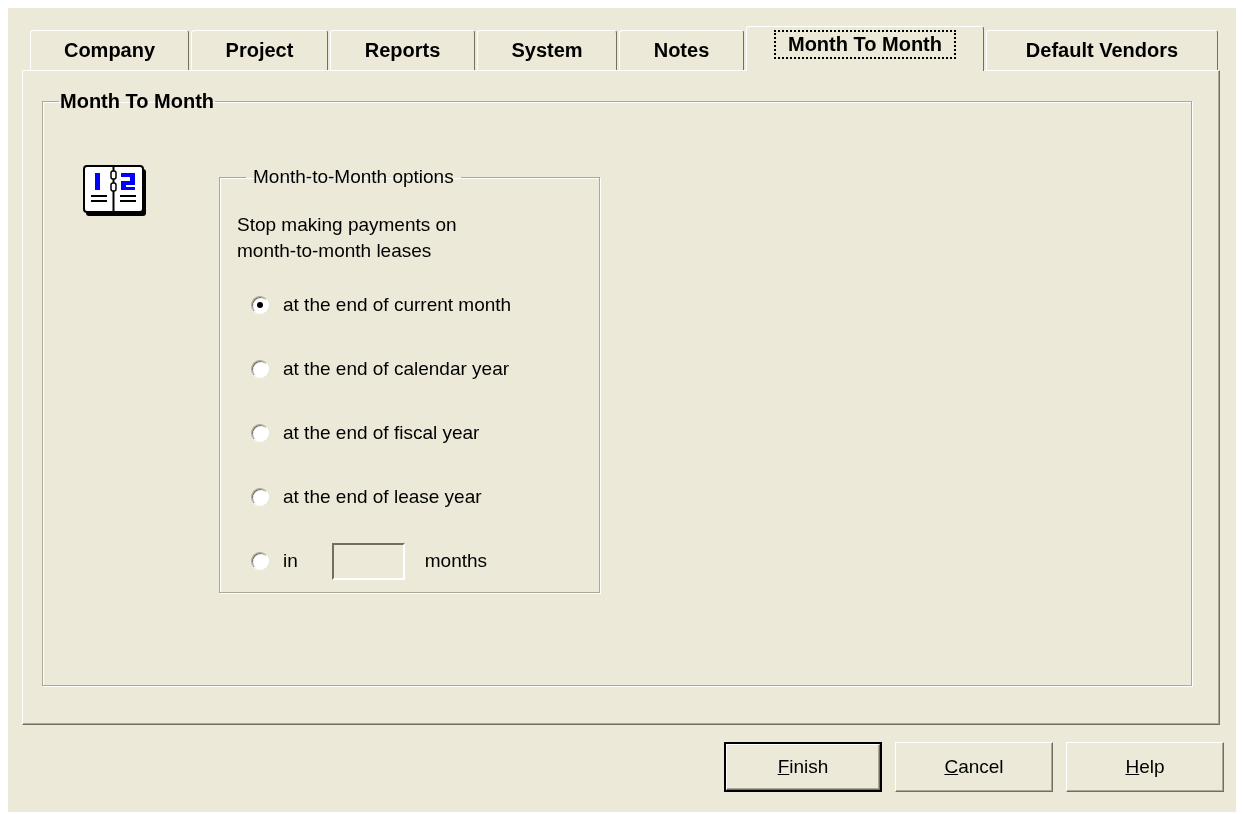 The width and height of the screenshot is (1244, 814). What do you see at coordinates (547, 50) in the screenshot?
I see `tab: System` at bounding box center [547, 50].